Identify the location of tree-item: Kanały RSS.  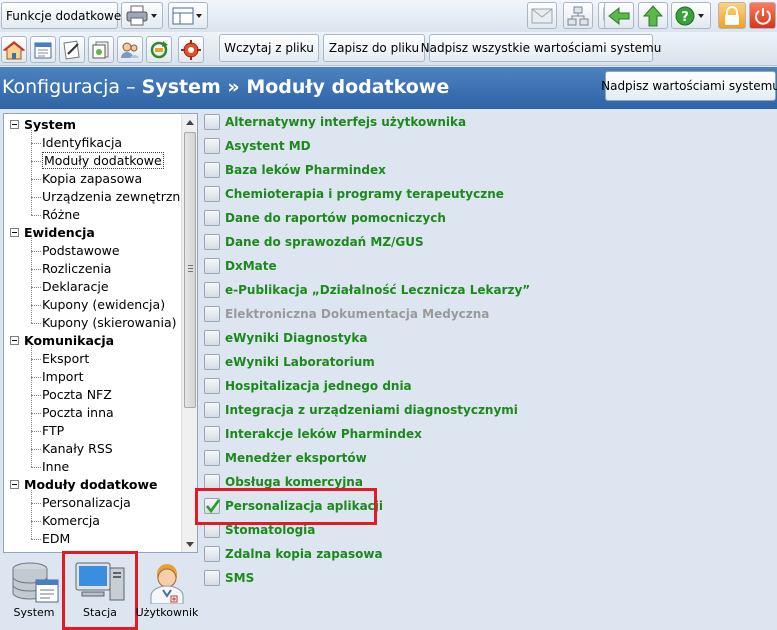
(77, 449).